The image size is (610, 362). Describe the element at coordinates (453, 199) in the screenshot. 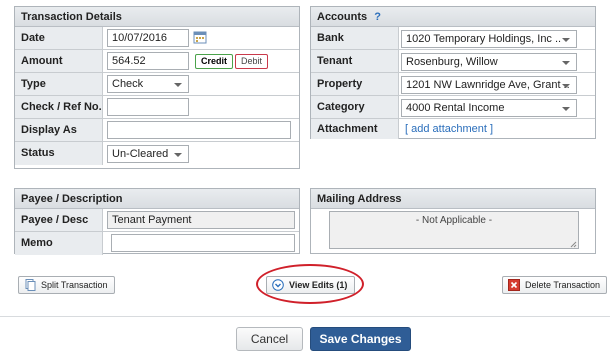

I see `mailing-header: Mailing Address` at that location.